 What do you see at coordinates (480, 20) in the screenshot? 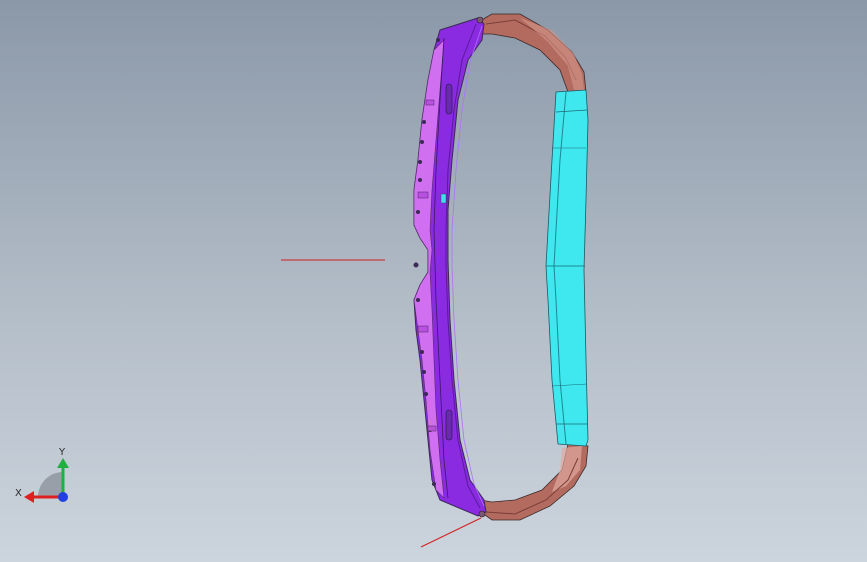
I see `top-tip-knob` at bounding box center [480, 20].